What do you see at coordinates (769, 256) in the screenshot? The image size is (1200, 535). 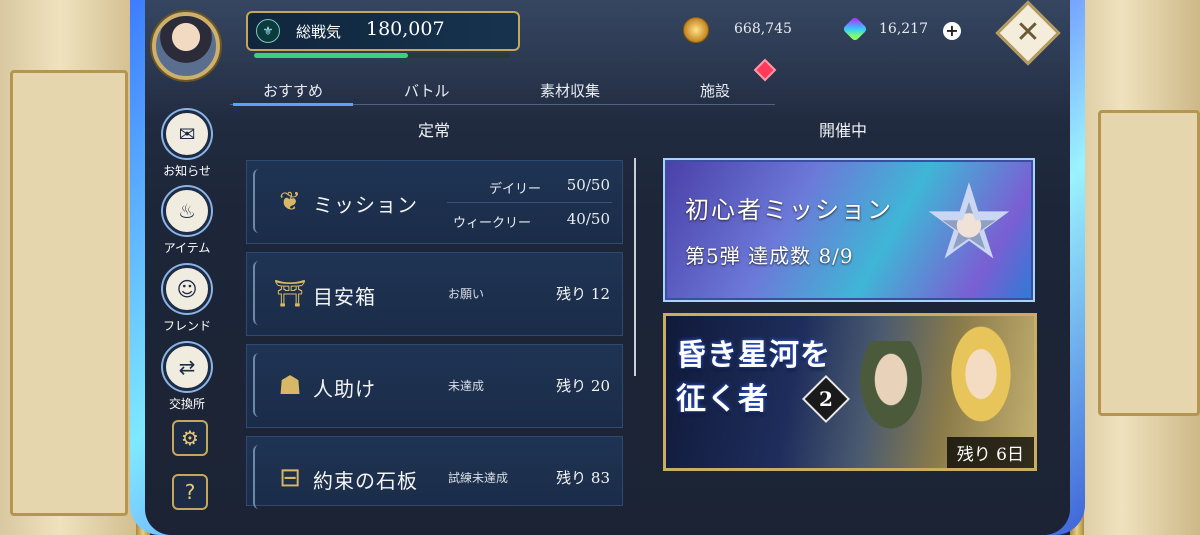 I see `beginner-mission-progress: 第5弾 達成数 8/9` at bounding box center [769, 256].